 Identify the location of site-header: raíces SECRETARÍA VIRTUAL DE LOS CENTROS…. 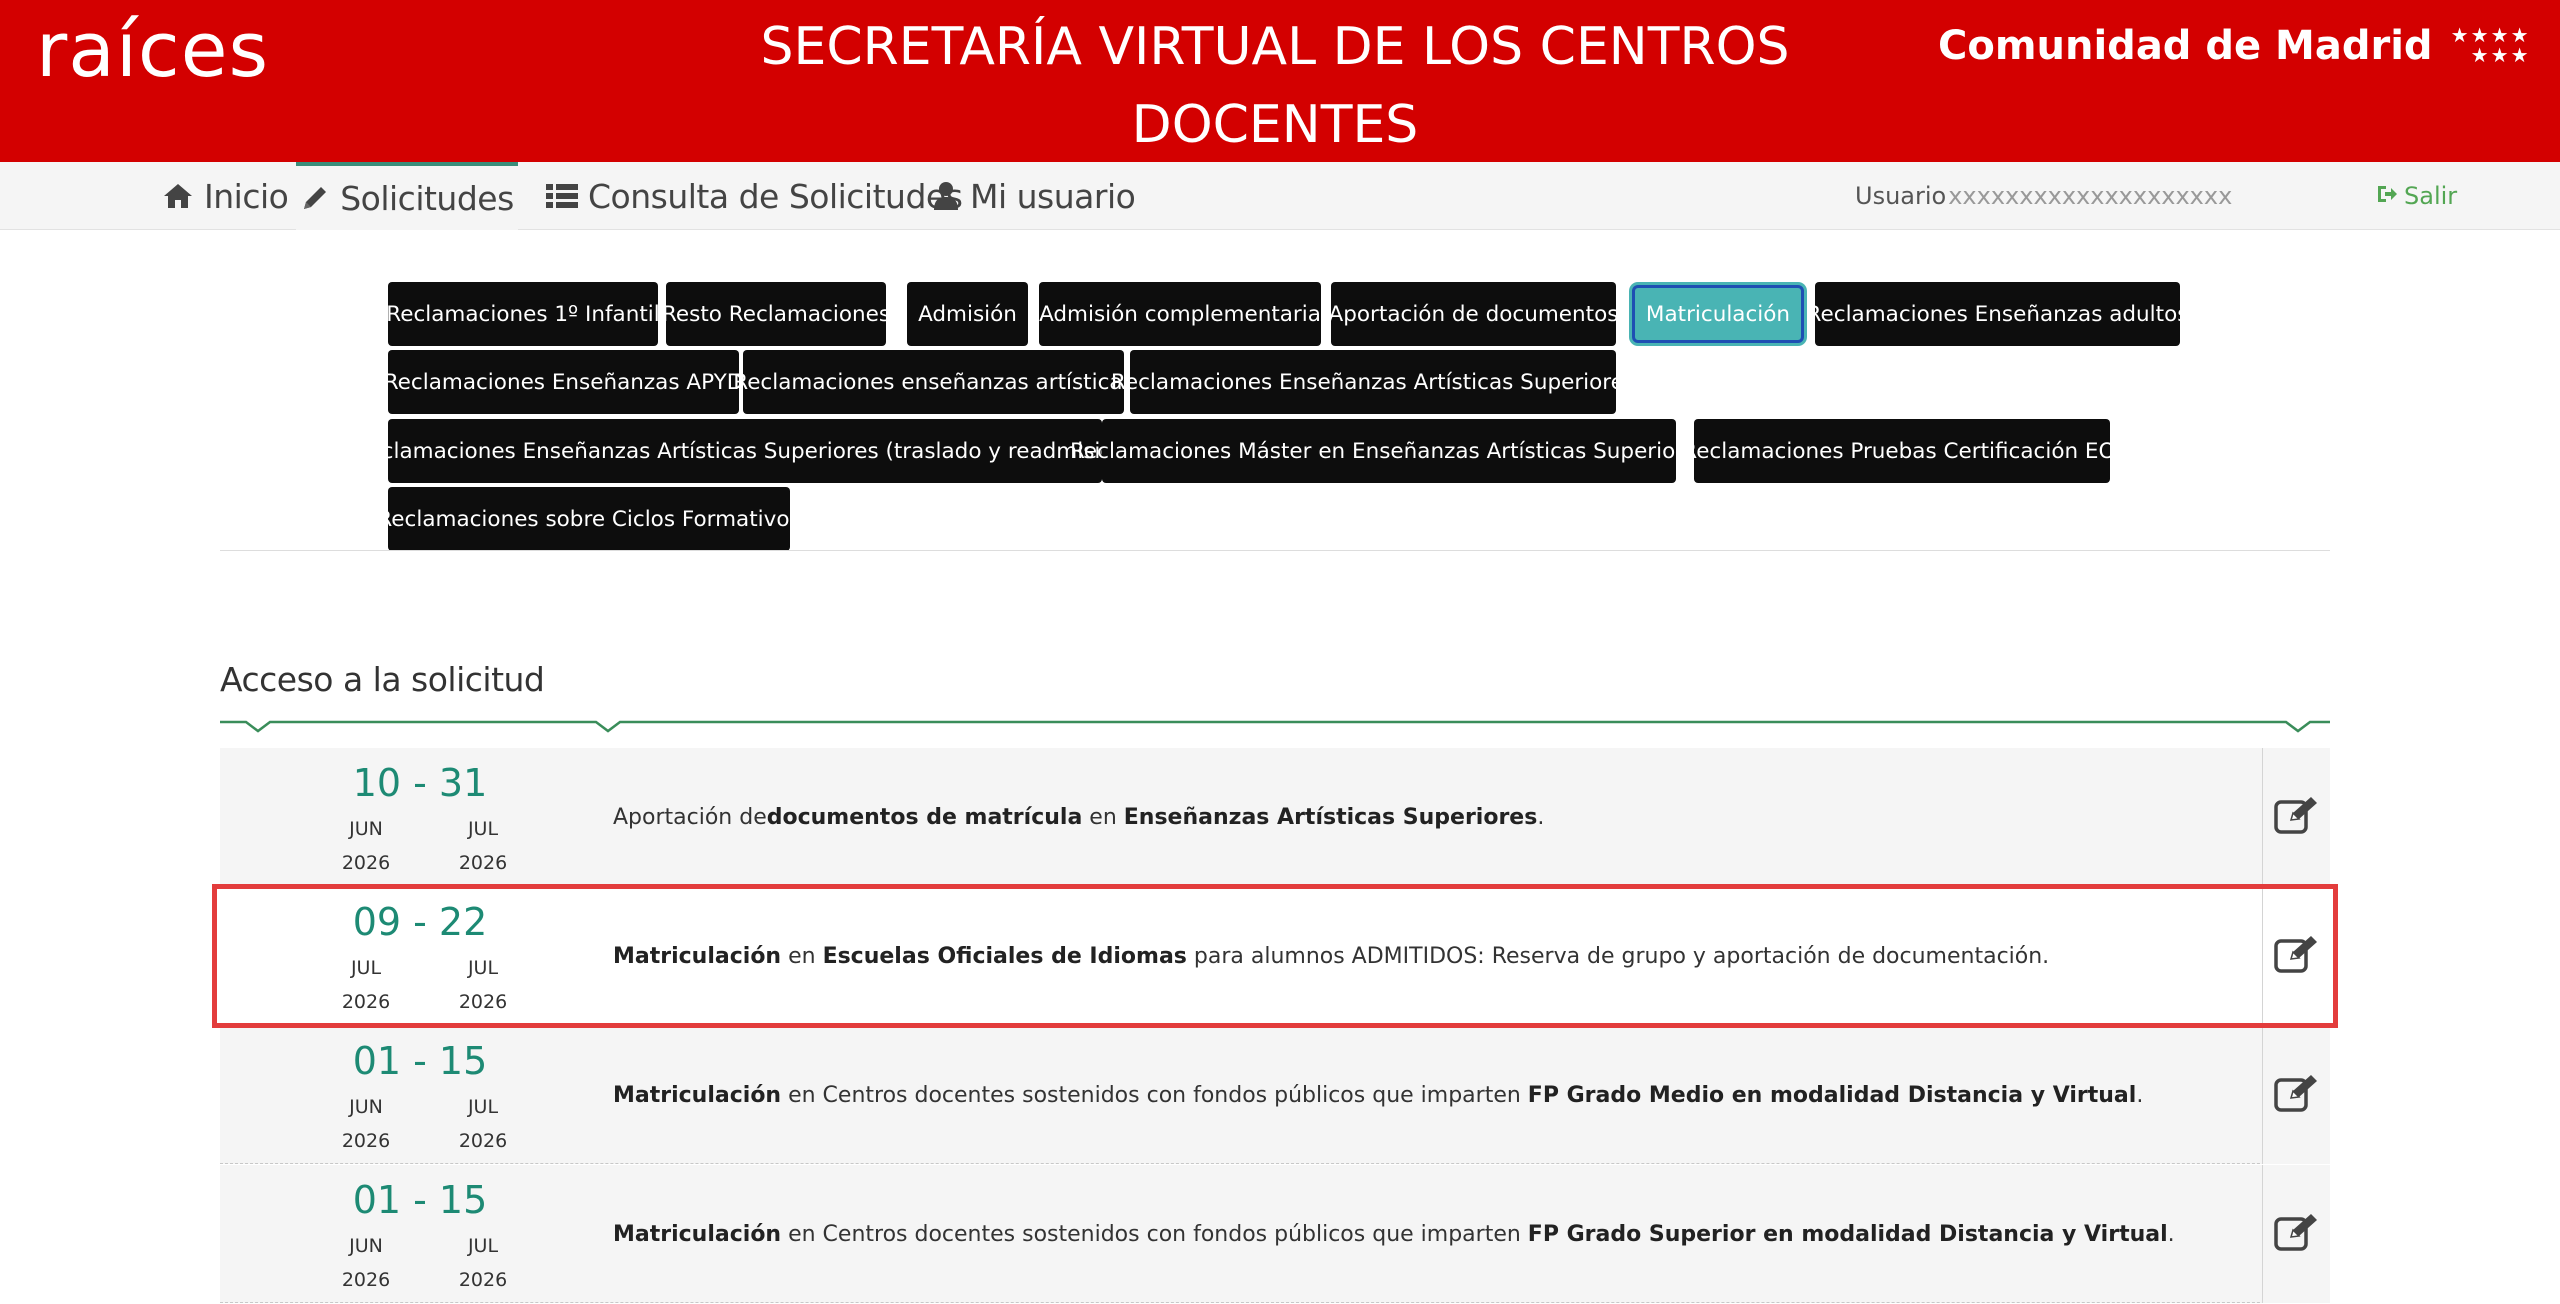
(1280, 81).